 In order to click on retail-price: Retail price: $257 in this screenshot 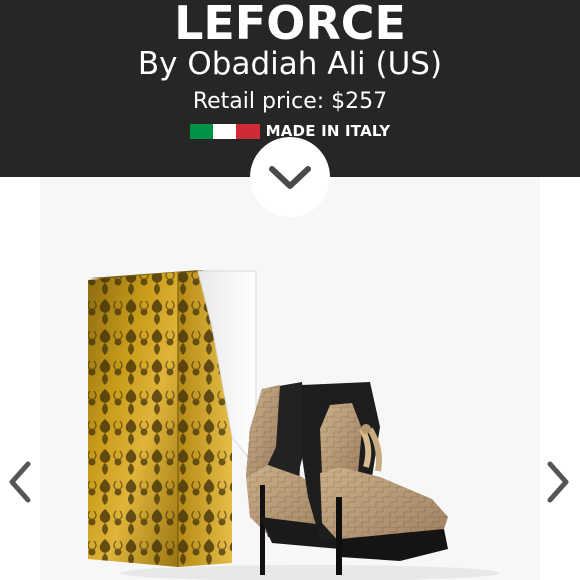, I will do `click(290, 101)`.